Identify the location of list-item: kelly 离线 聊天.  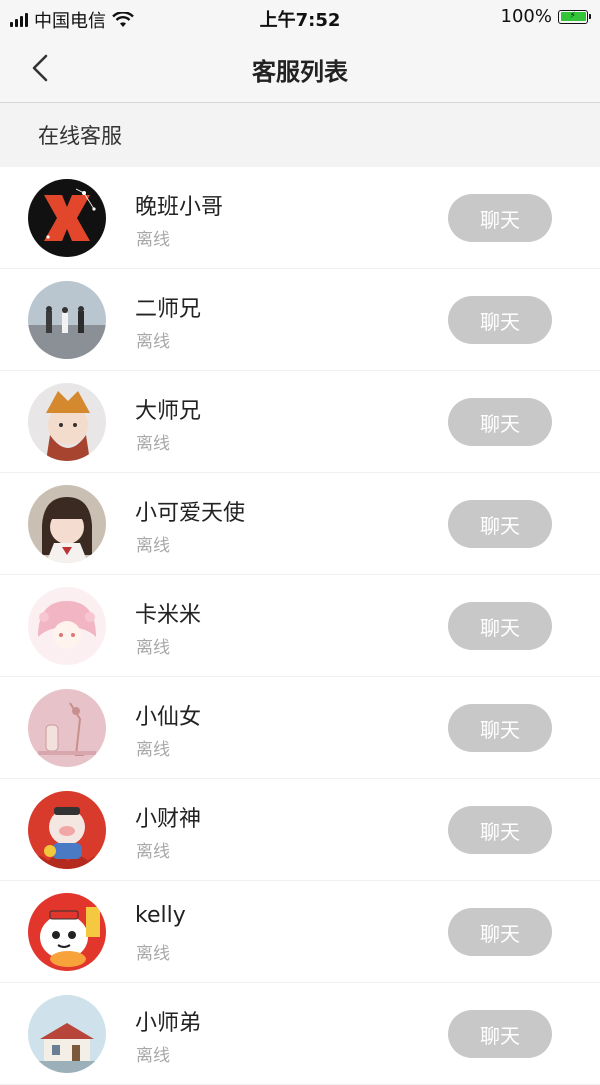
(300, 932).